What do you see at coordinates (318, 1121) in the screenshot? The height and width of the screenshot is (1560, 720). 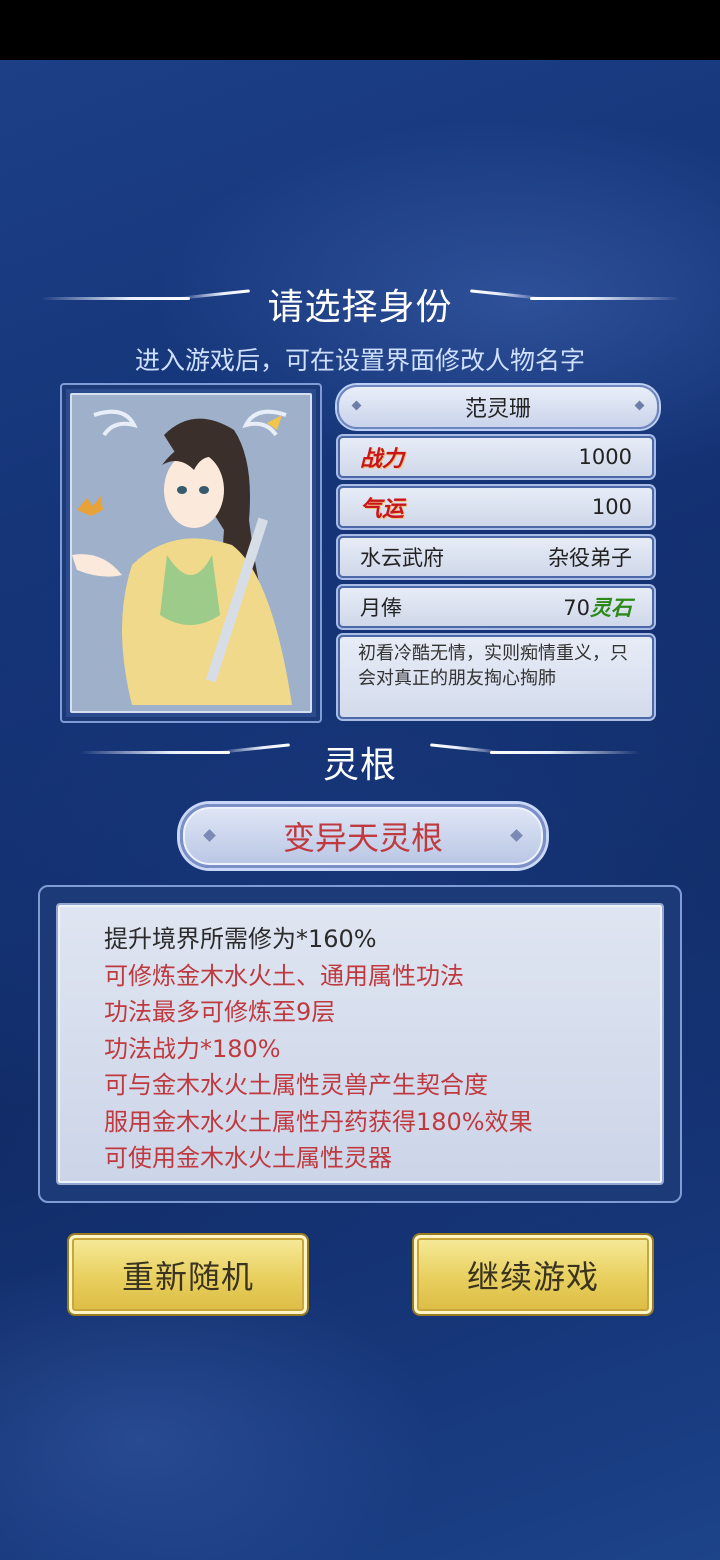 I see `effect-item: 服用金木水火土属性丹药获得180%效果` at bounding box center [318, 1121].